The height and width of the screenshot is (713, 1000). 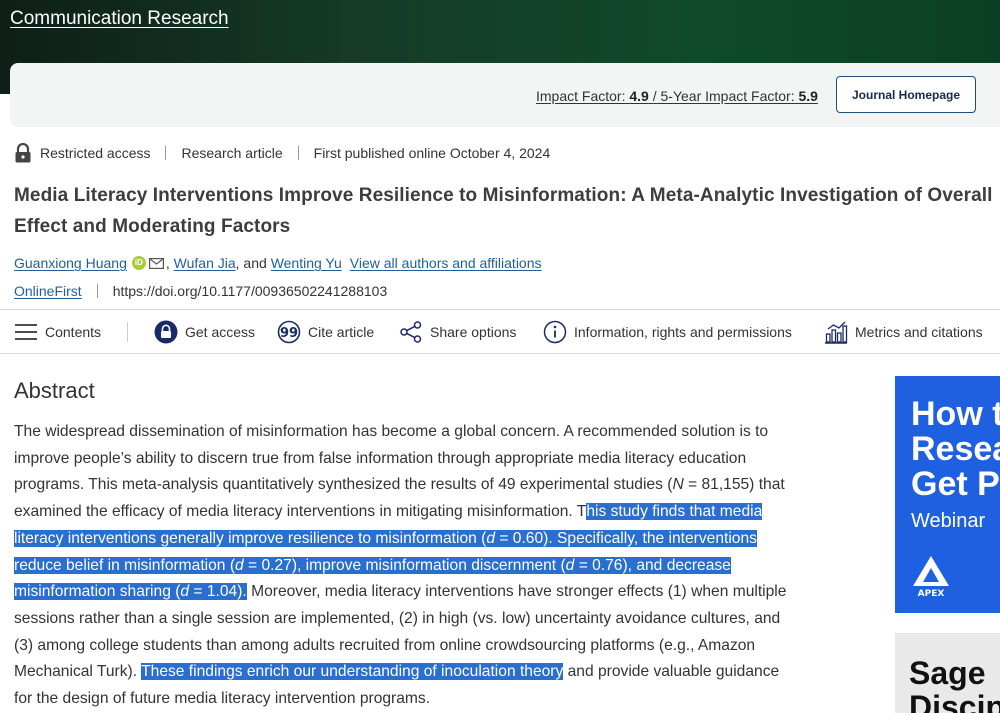 I want to click on ad-headline: Sage, so click(x=947, y=673).